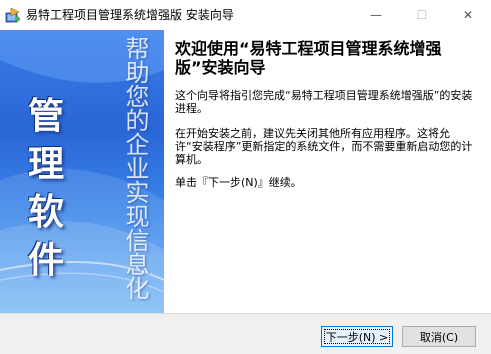 Image resolution: width=491 pixels, height=354 pixels. Describe the element at coordinates (308, 58) in the screenshot. I see `welcome-heading: 欢迎使用“易特工程项目管理系统增强版”安装向导` at that location.